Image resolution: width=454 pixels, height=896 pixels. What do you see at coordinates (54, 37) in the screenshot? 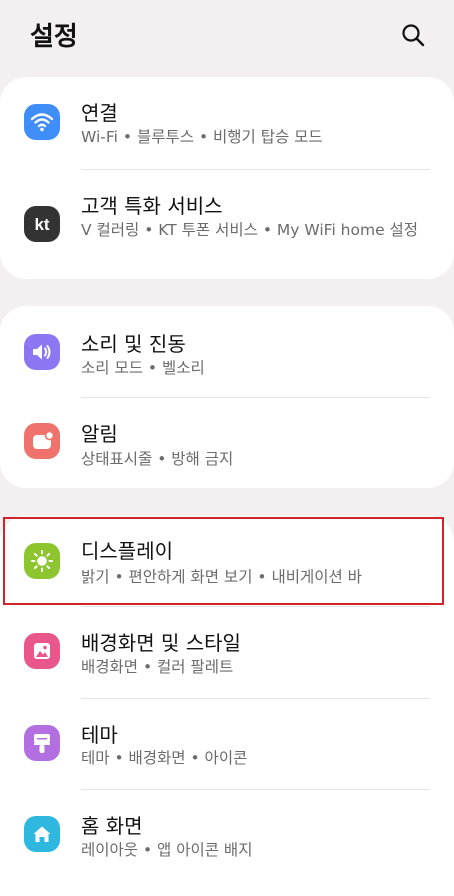
I see `page-title: 설정` at bounding box center [54, 37].